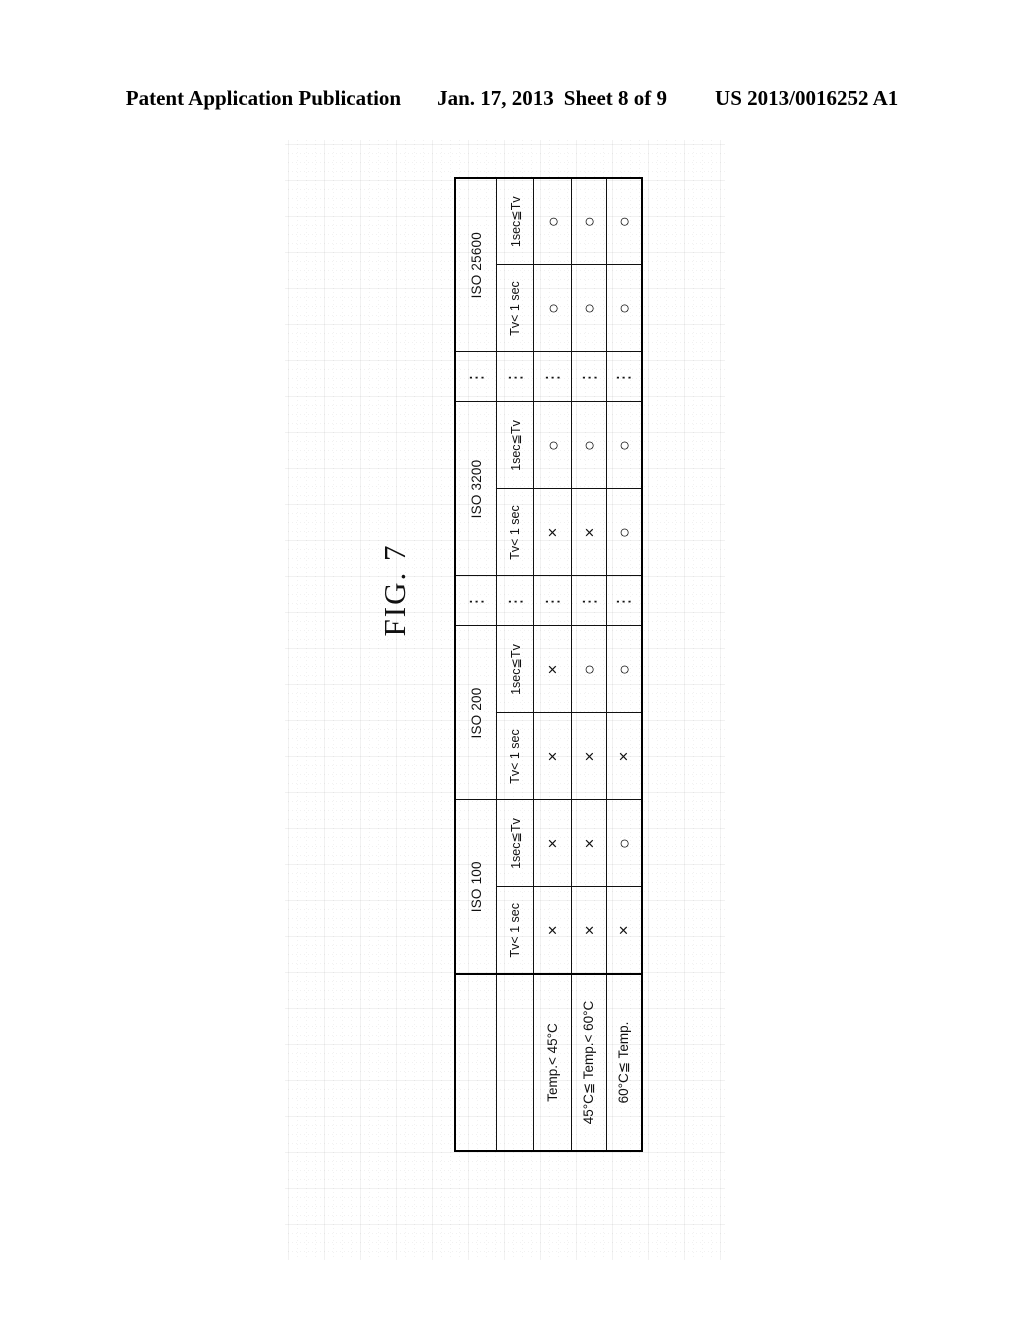  Describe the element at coordinates (552, 308) in the screenshot. I see `cell-r0-c8: ○` at that location.